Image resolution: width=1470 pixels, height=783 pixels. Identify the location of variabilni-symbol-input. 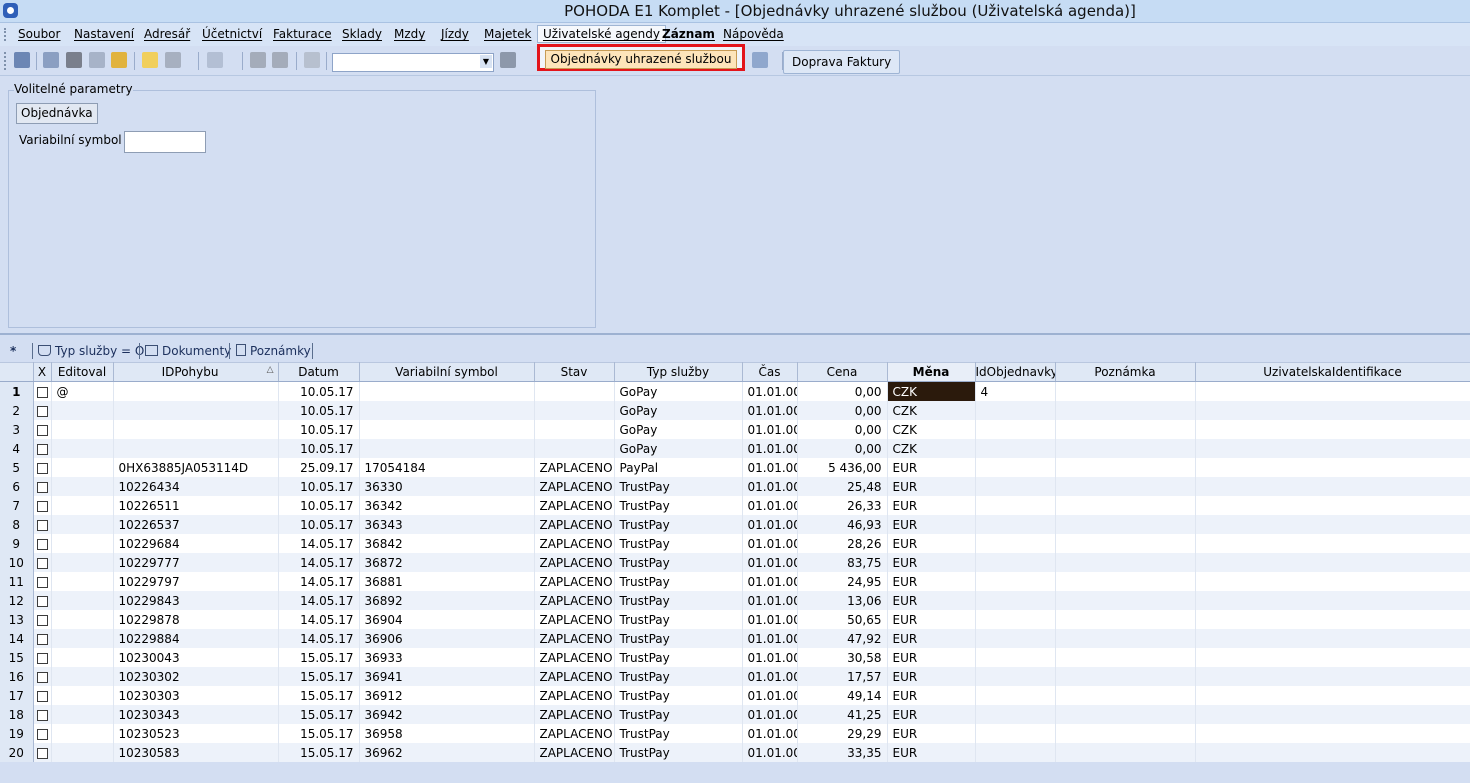
(165, 142).